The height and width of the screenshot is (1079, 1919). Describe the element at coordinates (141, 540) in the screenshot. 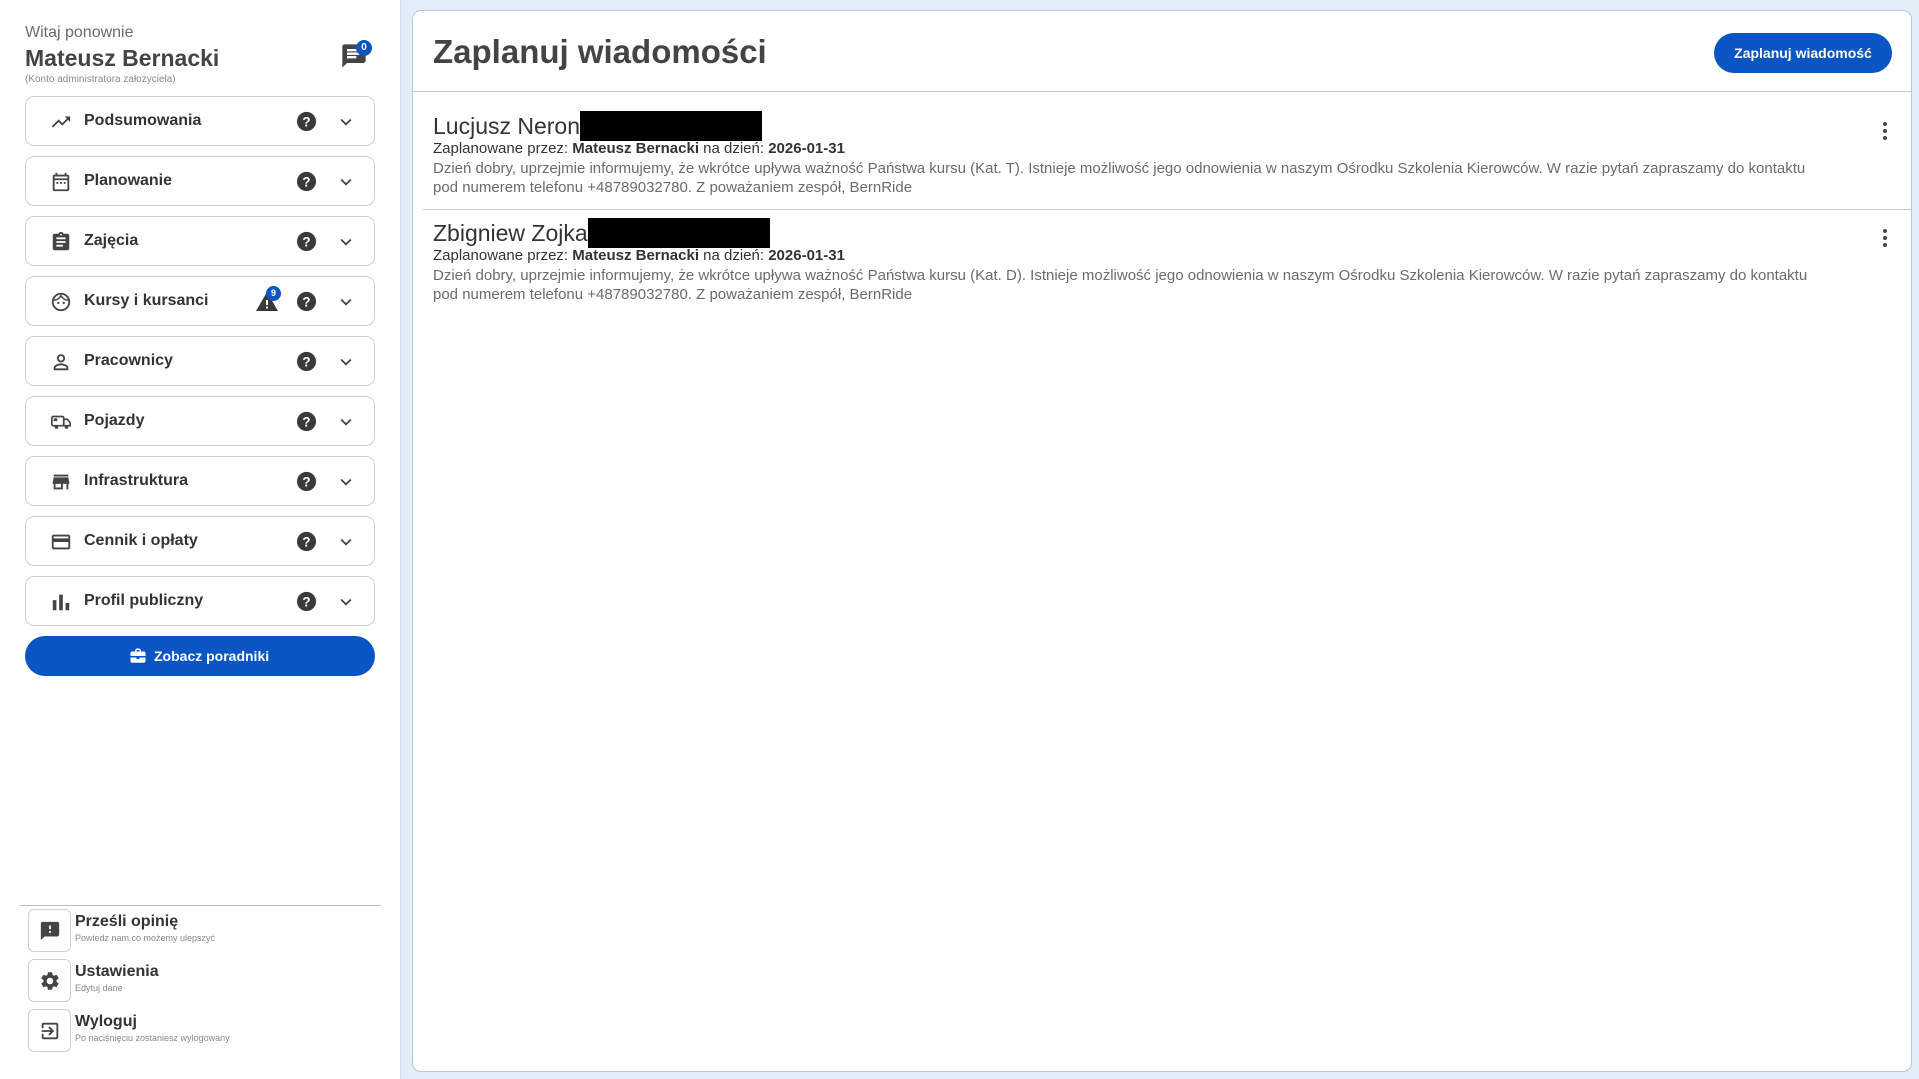

I see `menu-item-label: Cennik i opłaty` at that location.